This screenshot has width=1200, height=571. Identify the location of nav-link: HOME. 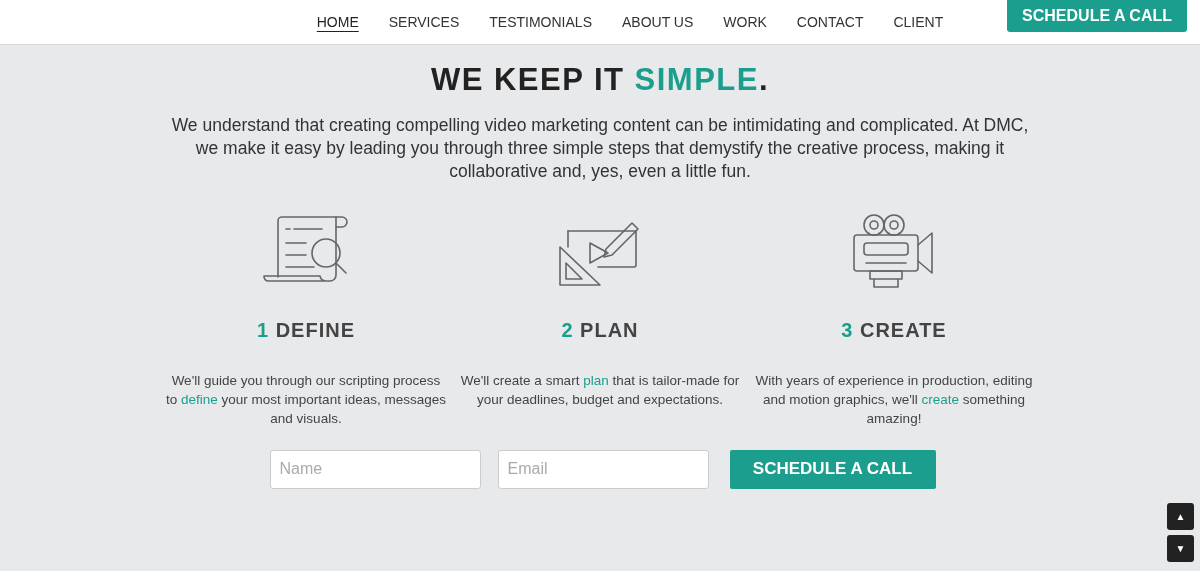
(337, 22).